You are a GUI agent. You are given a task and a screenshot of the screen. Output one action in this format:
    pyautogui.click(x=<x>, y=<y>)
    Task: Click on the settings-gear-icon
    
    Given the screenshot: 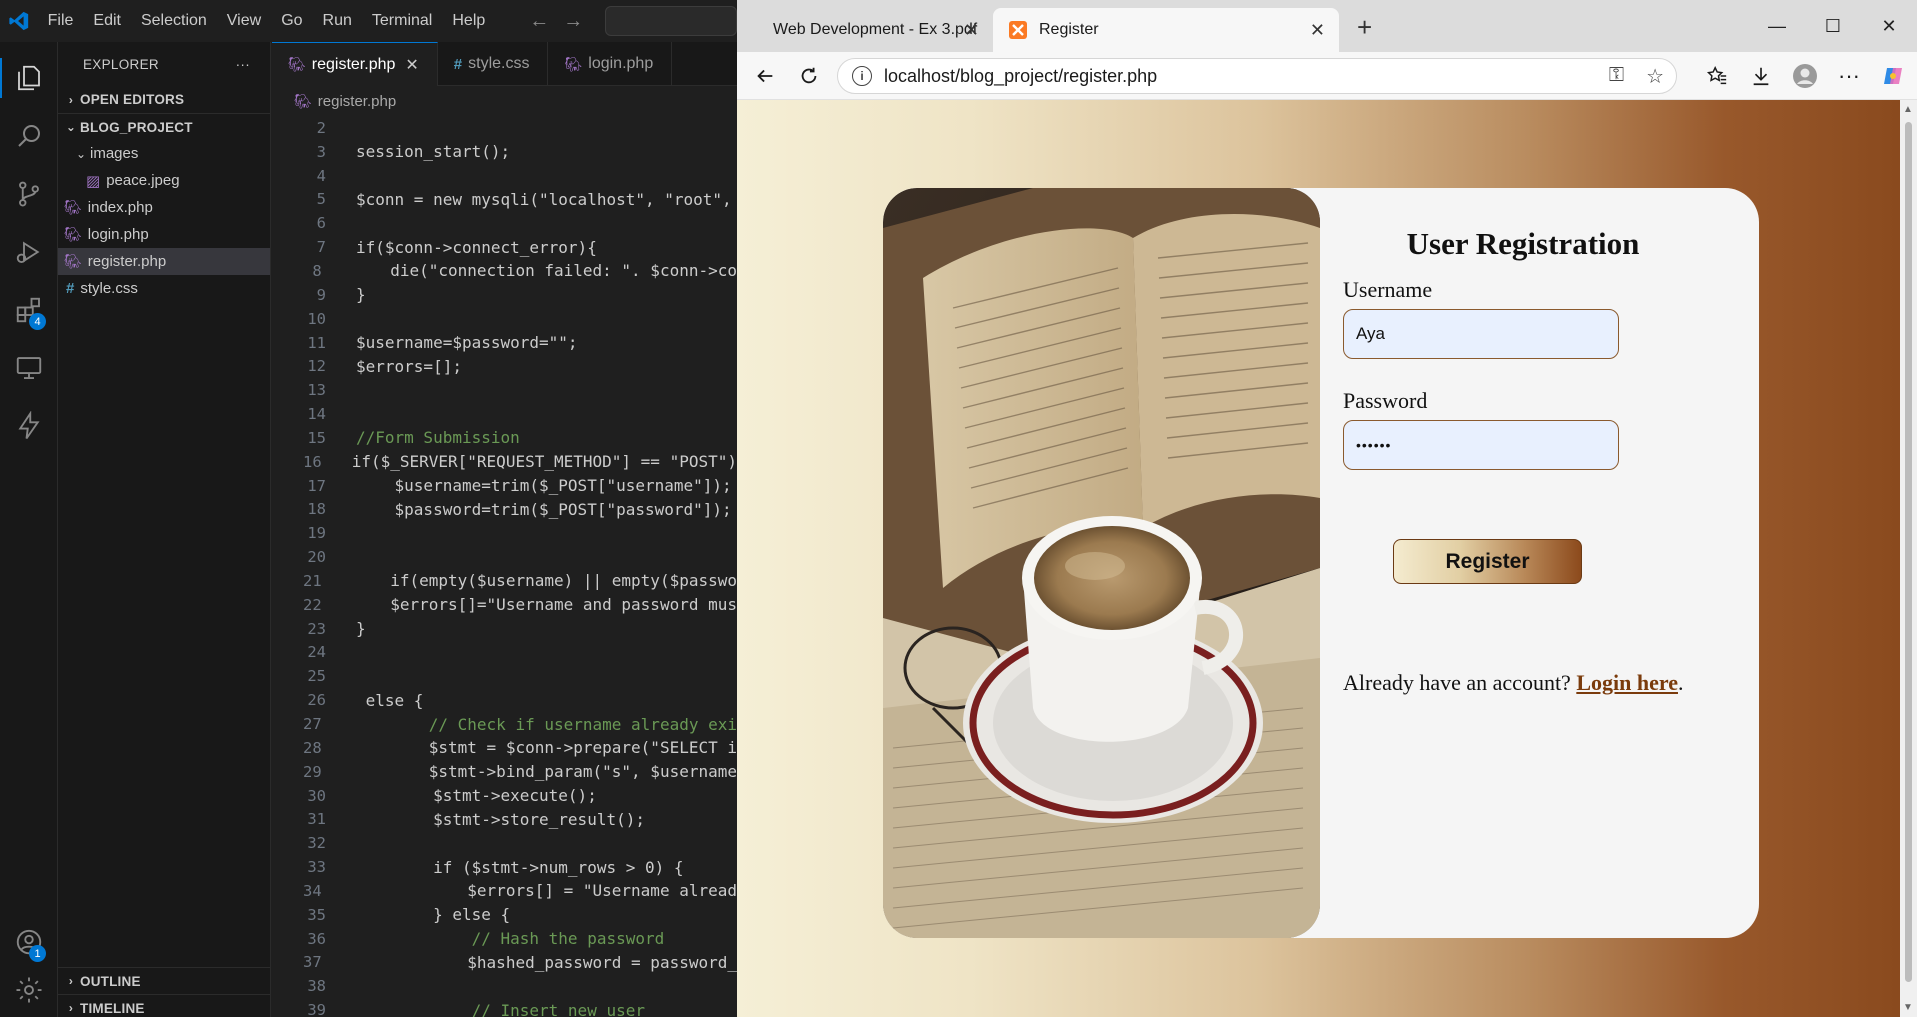 What is the action you would take?
    pyautogui.click(x=29, y=989)
    